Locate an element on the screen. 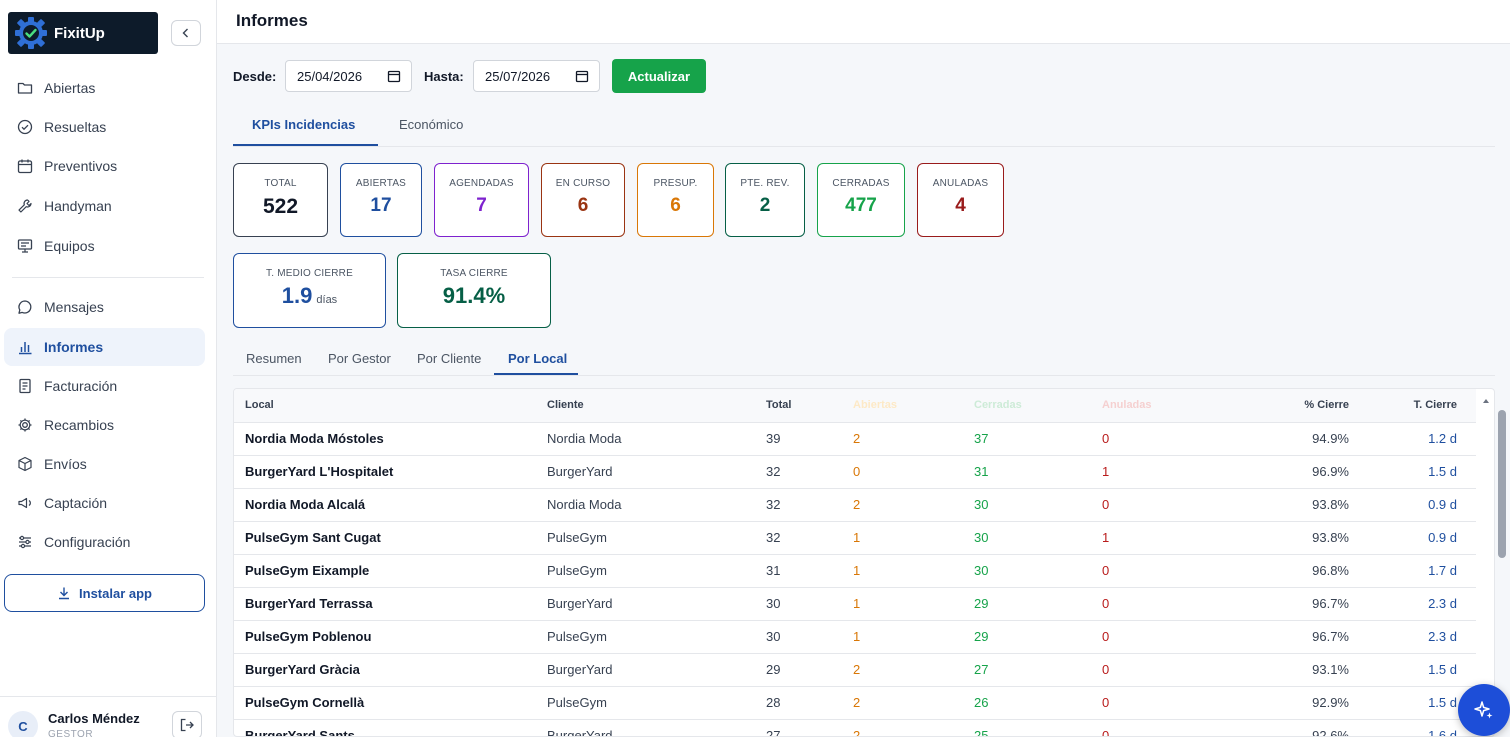 The width and height of the screenshot is (1510, 737). sidebar-item-label: Captación is located at coordinates (76, 503).